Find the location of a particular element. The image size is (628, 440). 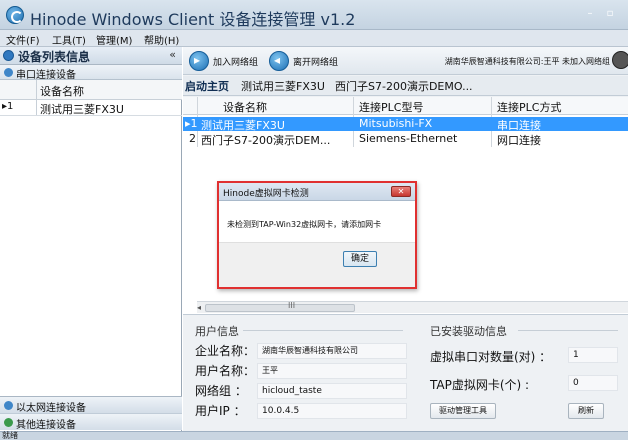

user-ip-field: 10.0.4.5 is located at coordinates (332, 411).